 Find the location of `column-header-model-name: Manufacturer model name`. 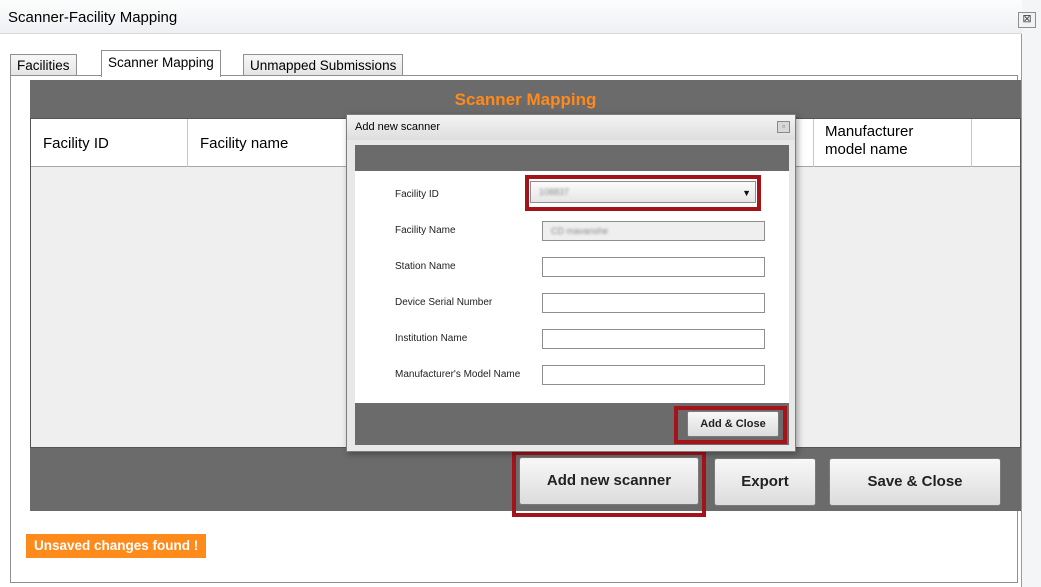

column-header-model-name: Manufacturer model name is located at coordinates (892, 143).